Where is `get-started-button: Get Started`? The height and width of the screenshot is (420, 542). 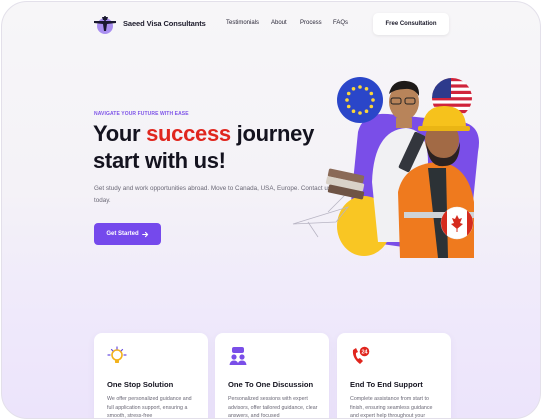
get-started-button: Get Started is located at coordinates (127, 234).